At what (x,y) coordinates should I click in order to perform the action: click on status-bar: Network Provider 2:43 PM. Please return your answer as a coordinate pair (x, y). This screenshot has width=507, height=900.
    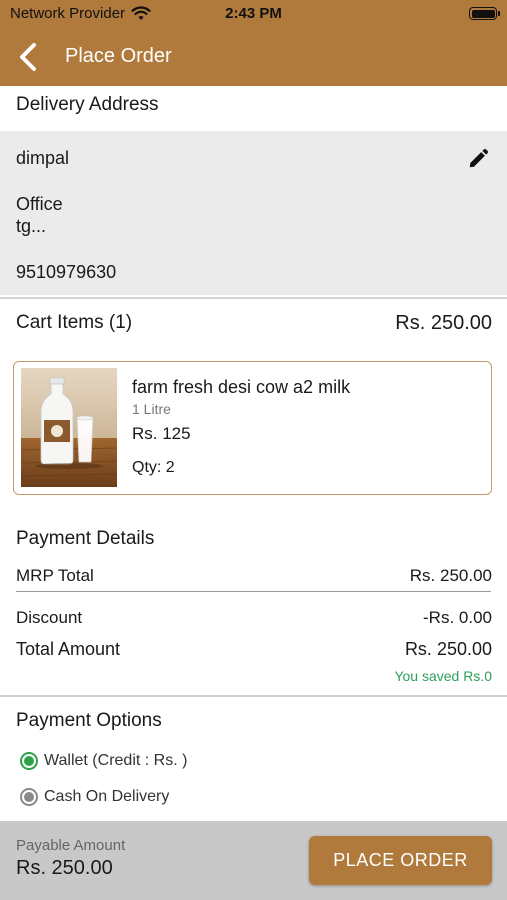
    Looking at the image, I should click on (253, 14).